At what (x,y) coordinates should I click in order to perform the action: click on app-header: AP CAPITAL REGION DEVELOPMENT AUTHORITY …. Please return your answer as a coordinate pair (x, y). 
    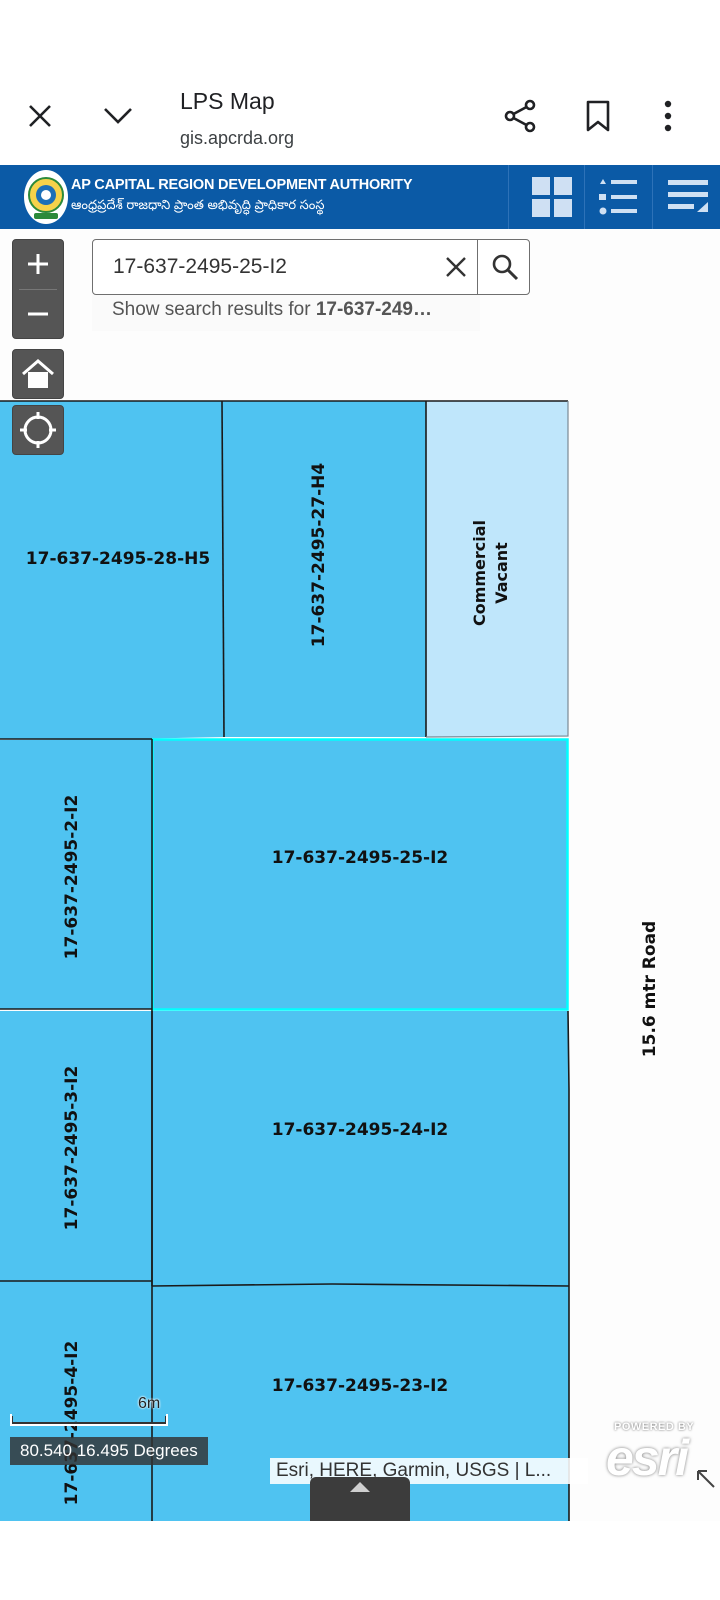
    Looking at the image, I should click on (360, 197).